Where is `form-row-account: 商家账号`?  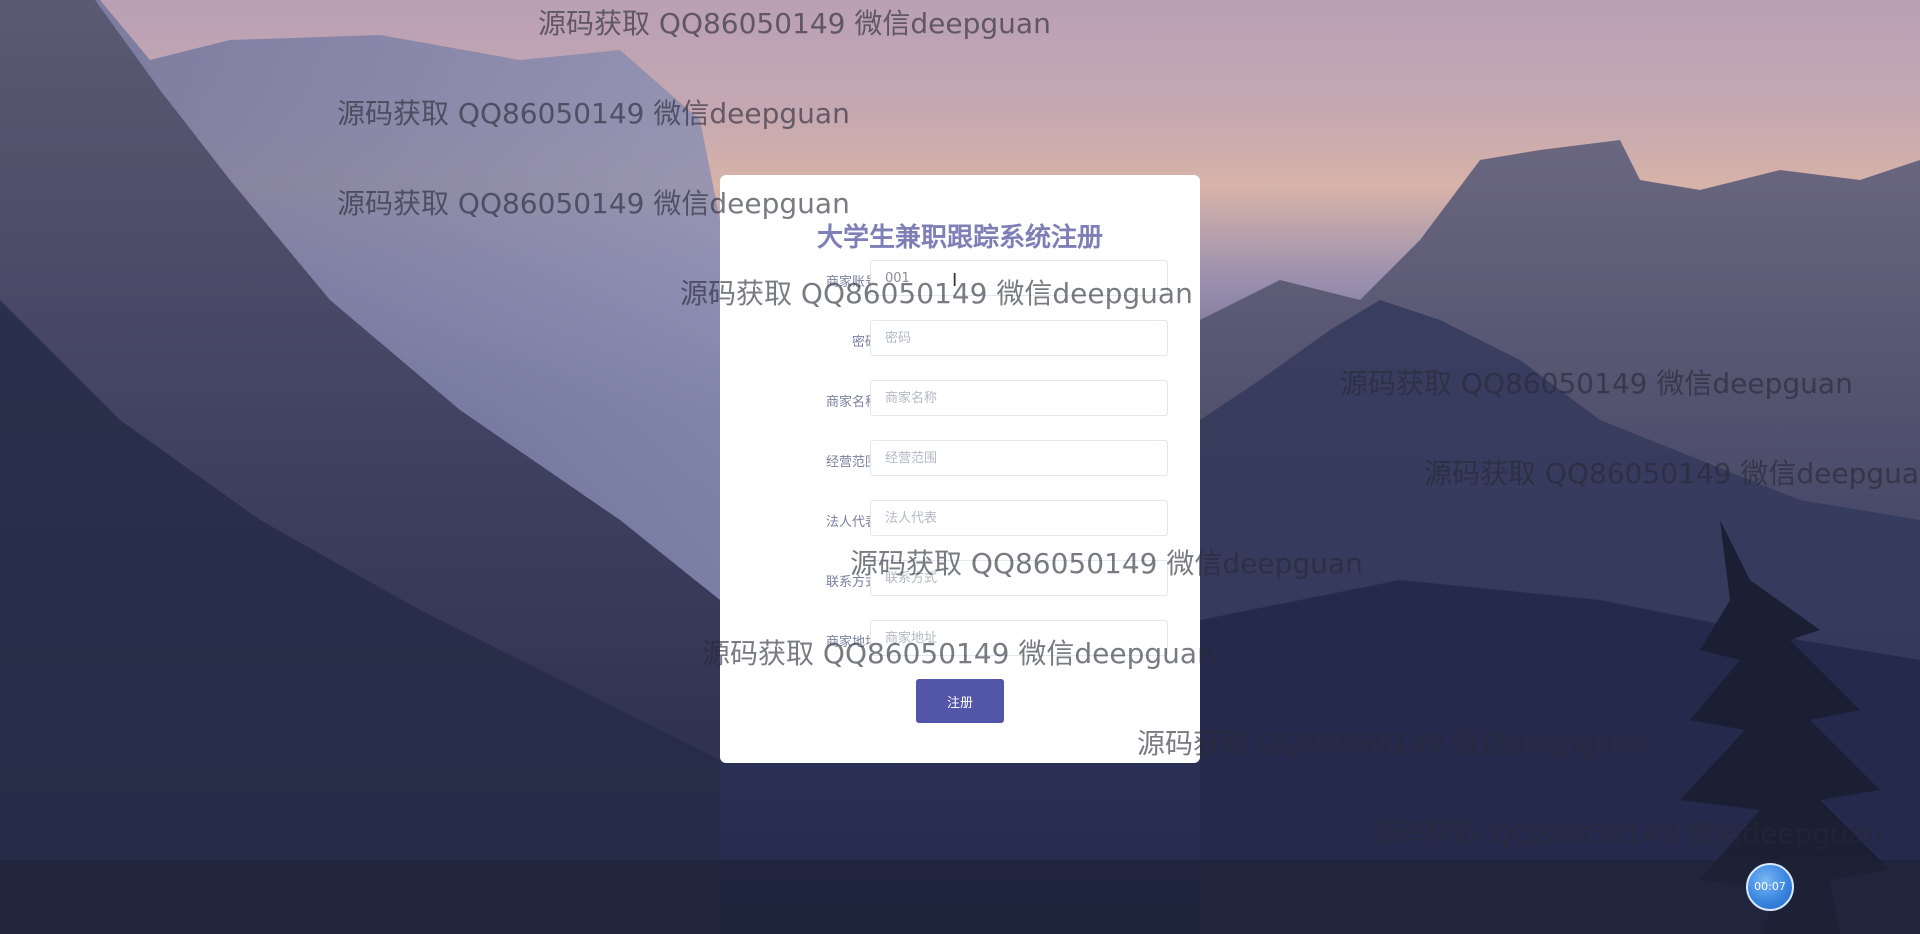 form-row-account: 商家账号 is located at coordinates (960, 280).